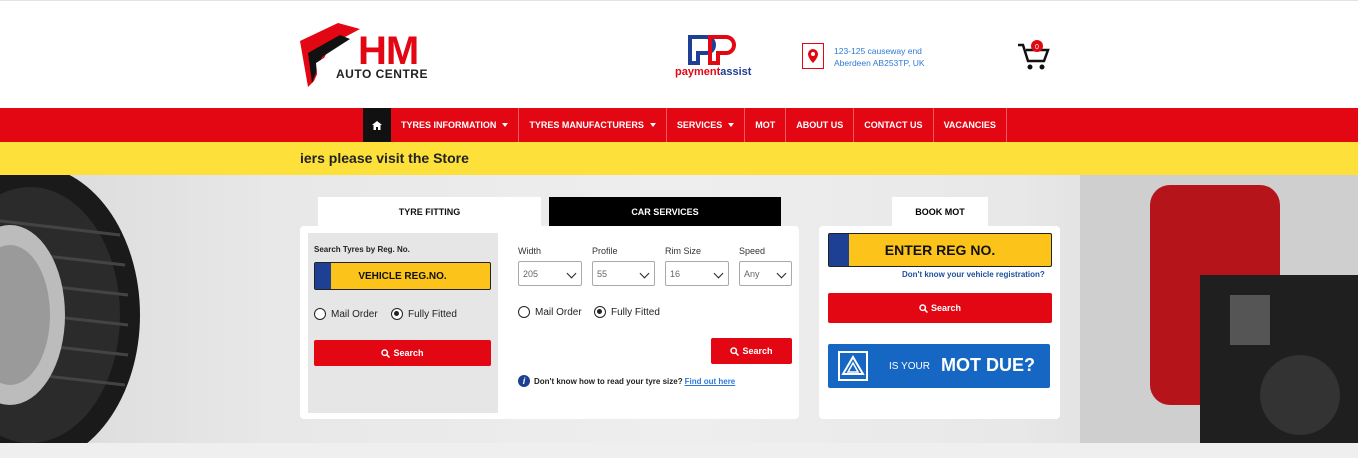 This screenshot has height=458, width=1358. What do you see at coordinates (530, 251) in the screenshot?
I see `width-label: Width` at bounding box center [530, 251].